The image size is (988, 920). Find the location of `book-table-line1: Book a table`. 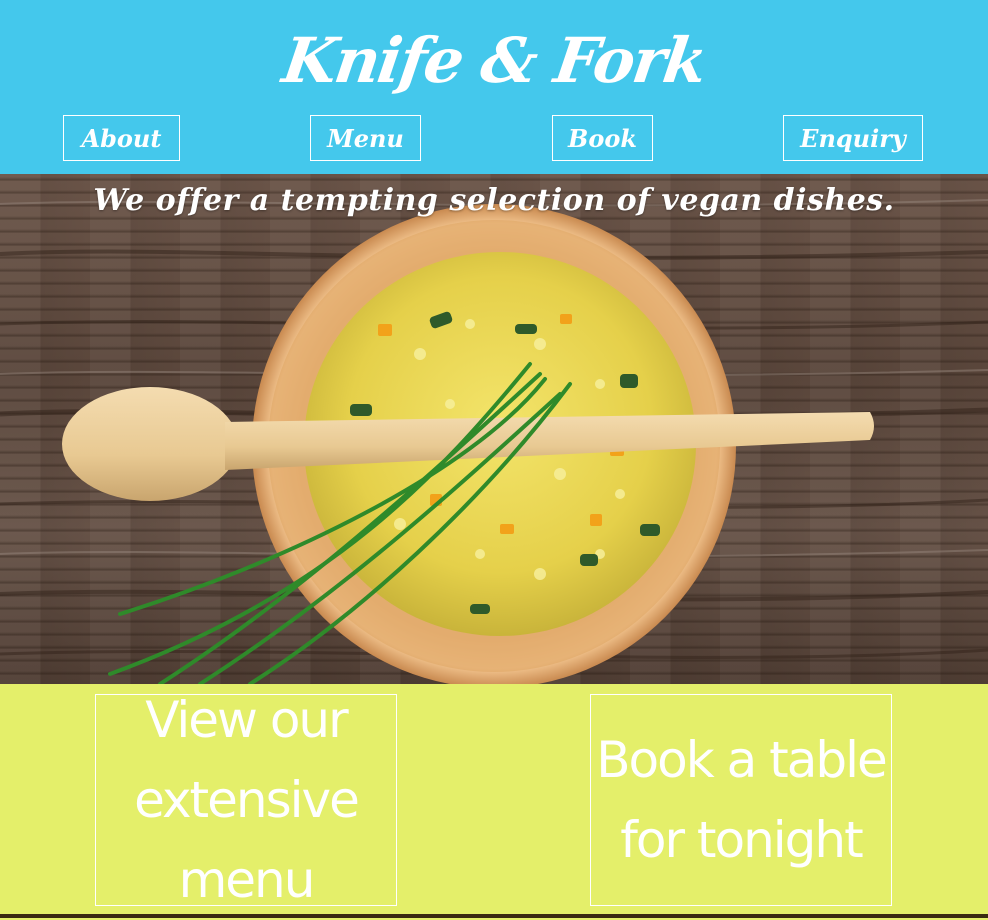

book-table-line1: Book a table is located at coordinates (742, 760).